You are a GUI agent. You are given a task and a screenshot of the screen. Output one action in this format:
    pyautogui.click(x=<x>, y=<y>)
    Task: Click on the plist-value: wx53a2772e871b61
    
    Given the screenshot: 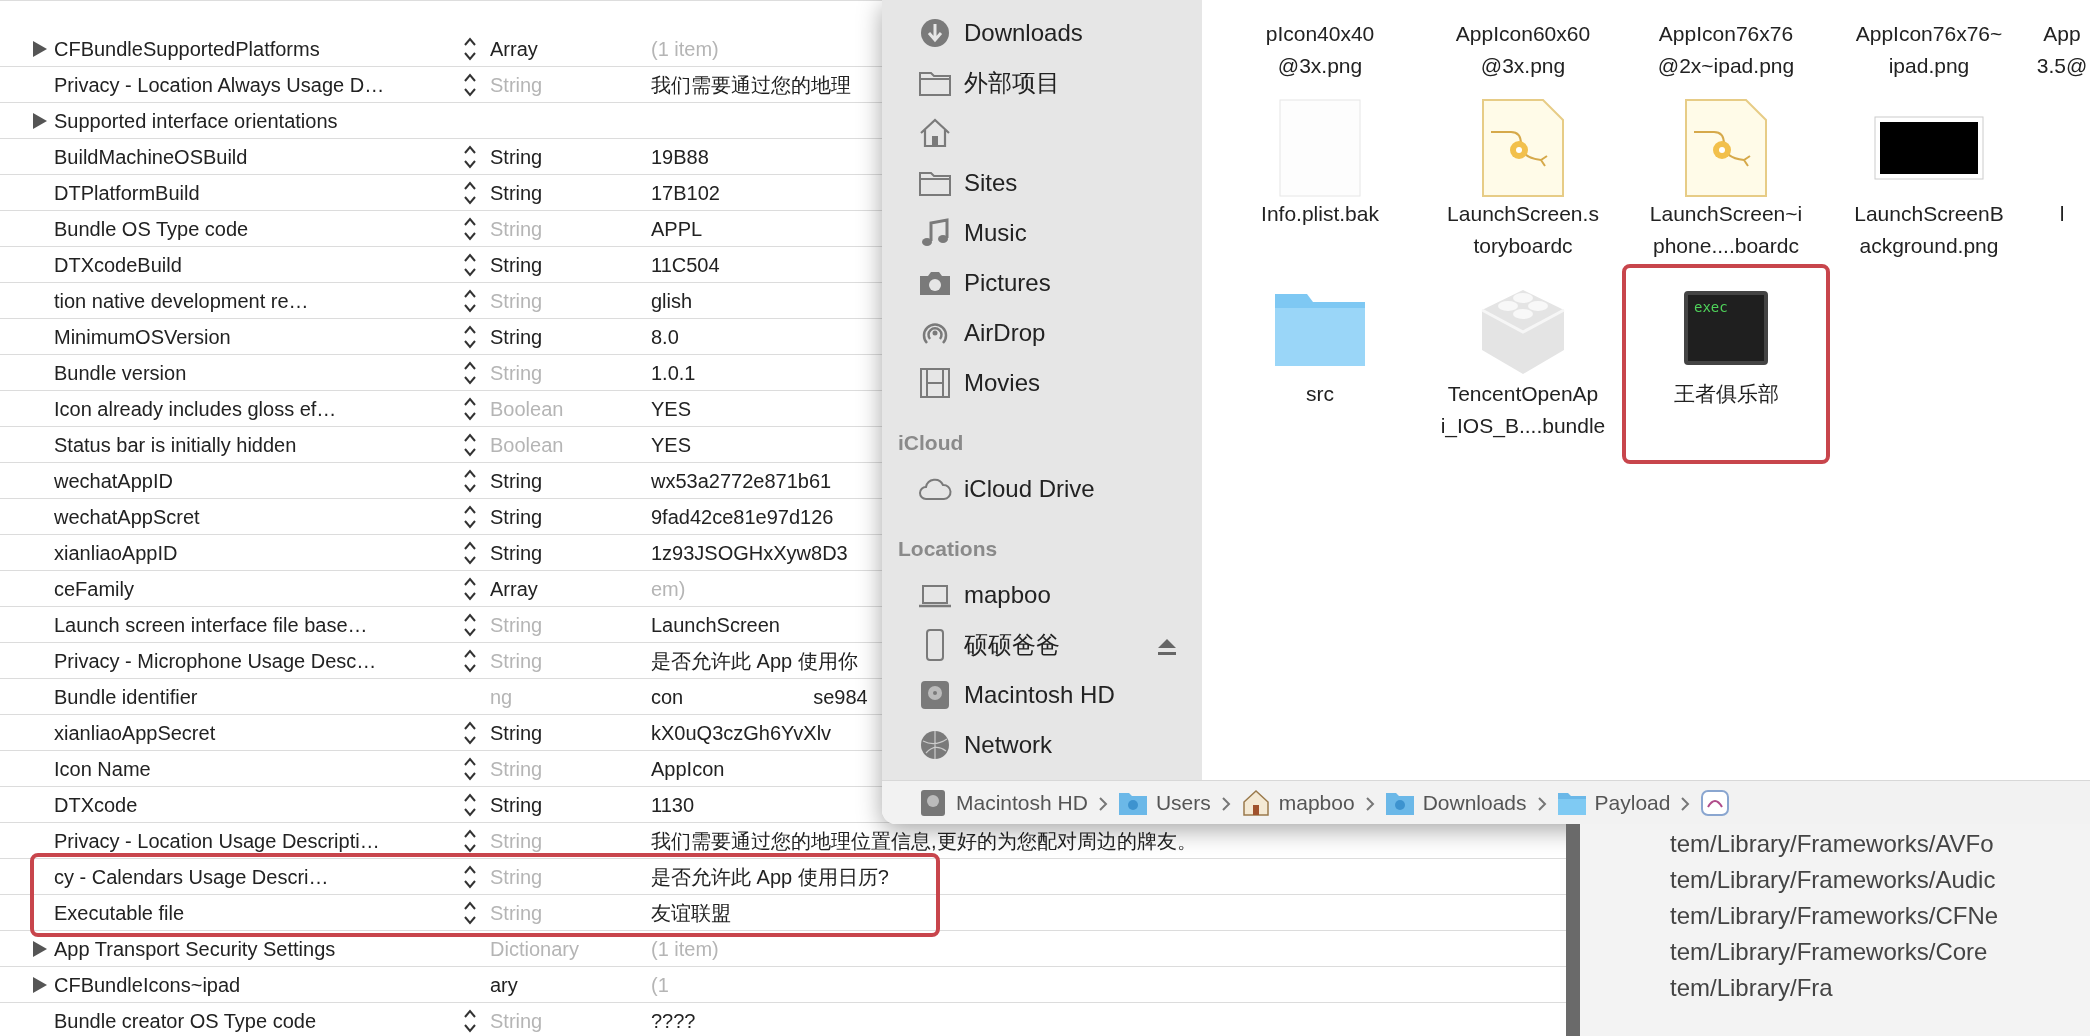 What is the action you would take?
    pyautogui.click(x=741, y=481)
    